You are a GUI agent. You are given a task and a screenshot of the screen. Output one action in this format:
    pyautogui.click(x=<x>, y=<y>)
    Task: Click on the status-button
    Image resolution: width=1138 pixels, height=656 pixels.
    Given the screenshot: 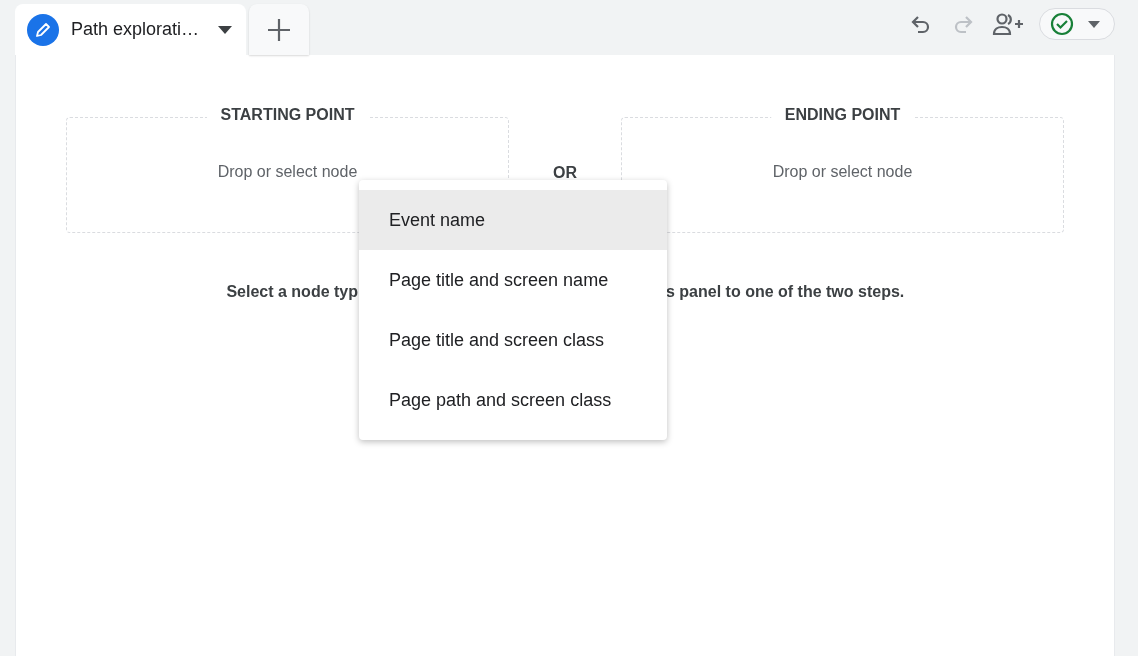 What is the action you would take?
    pyautogui.click(x=1077, y=24)
    